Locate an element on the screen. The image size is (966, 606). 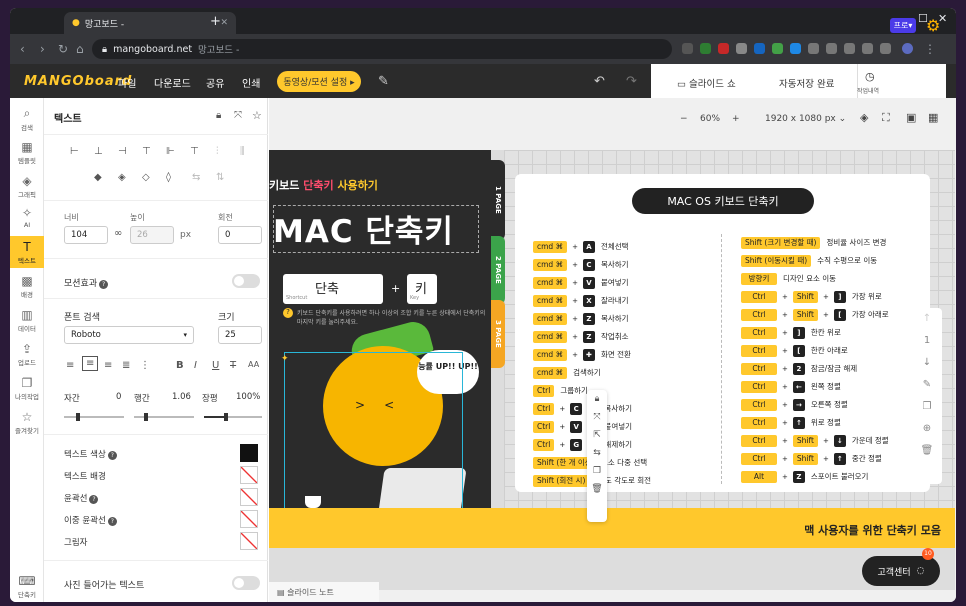
shortcut-row: Ctrl + C 서식 복사하기 is located at coordinates (582, 408).